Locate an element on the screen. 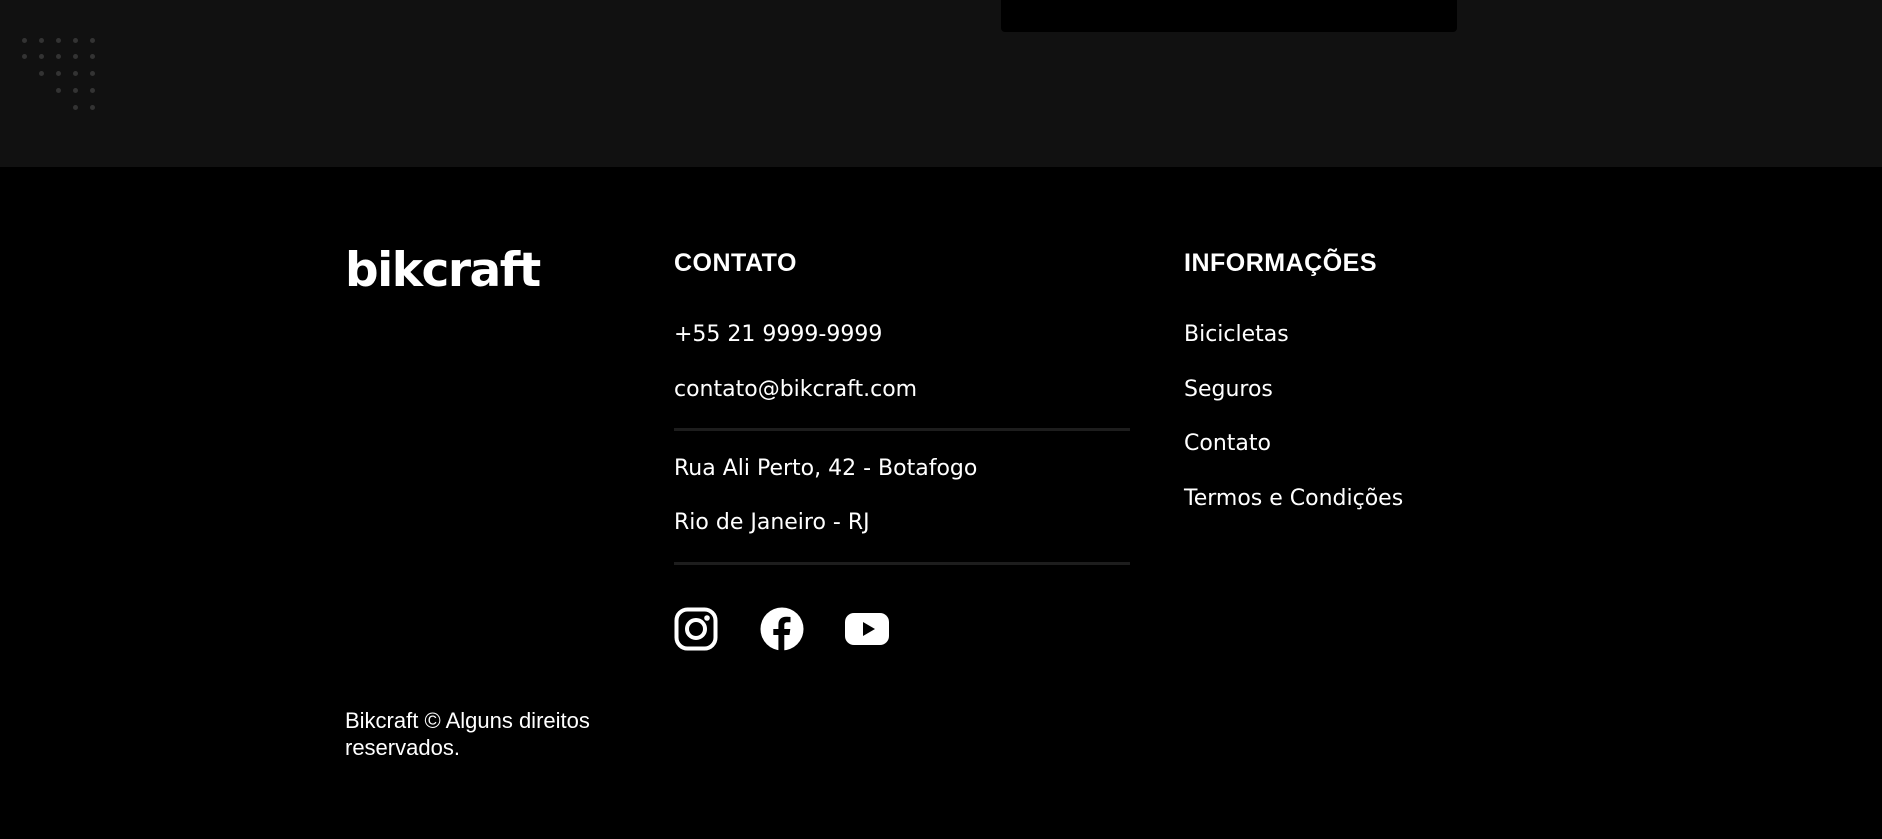 This screenshot has width=1882, height=839. youtube-icon is located at coordinates (867, 629).